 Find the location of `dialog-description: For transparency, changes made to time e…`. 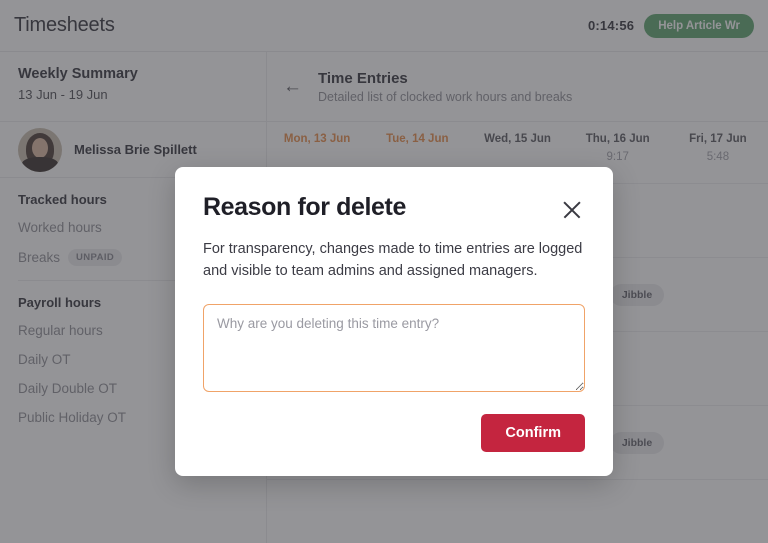

dialog-description: For transparency, changes made to time e… is located at coordinates (393, 260).